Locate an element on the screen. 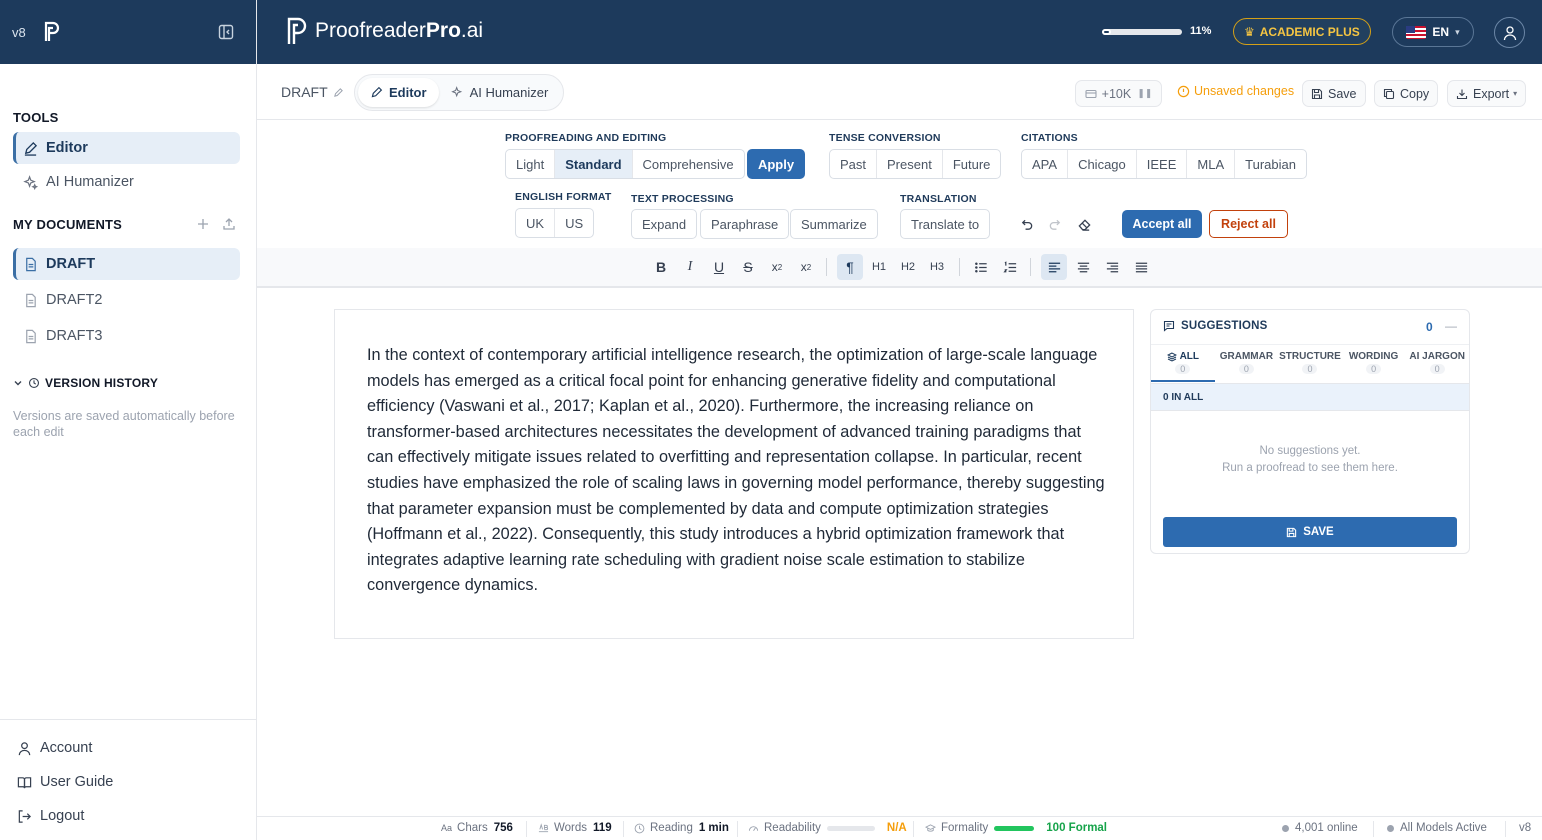 This screenshot has width=1542, height=840. tab-editor: Editor is located at coordinates (398, 92).